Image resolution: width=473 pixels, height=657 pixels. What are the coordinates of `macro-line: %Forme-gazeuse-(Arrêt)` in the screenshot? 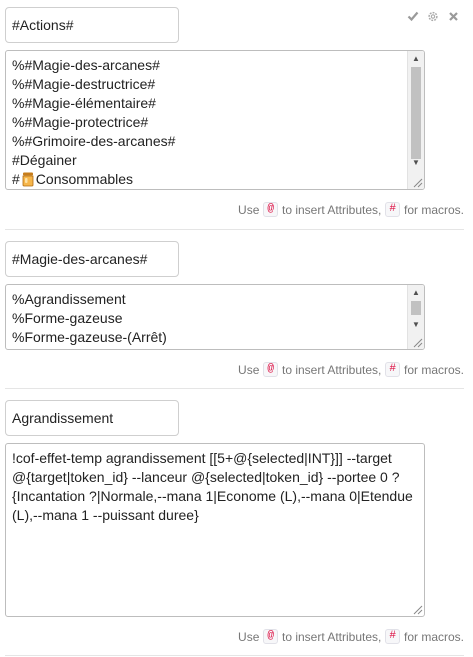 It's located at (89, 337).